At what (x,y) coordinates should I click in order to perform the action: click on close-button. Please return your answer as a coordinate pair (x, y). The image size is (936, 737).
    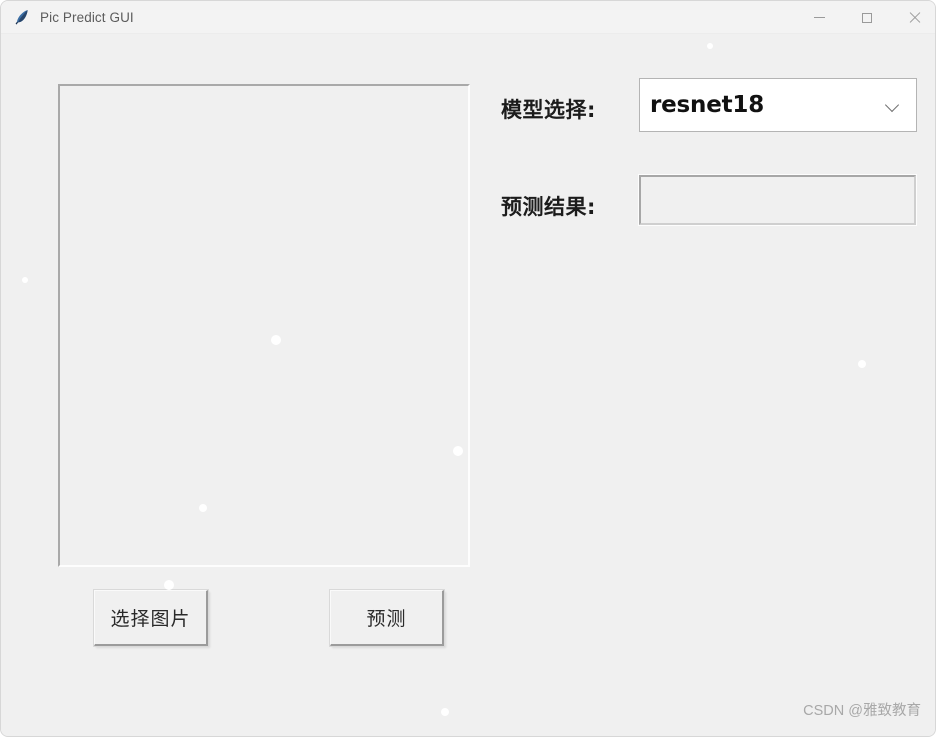
    Looking at the image, I should click on (912, 17).